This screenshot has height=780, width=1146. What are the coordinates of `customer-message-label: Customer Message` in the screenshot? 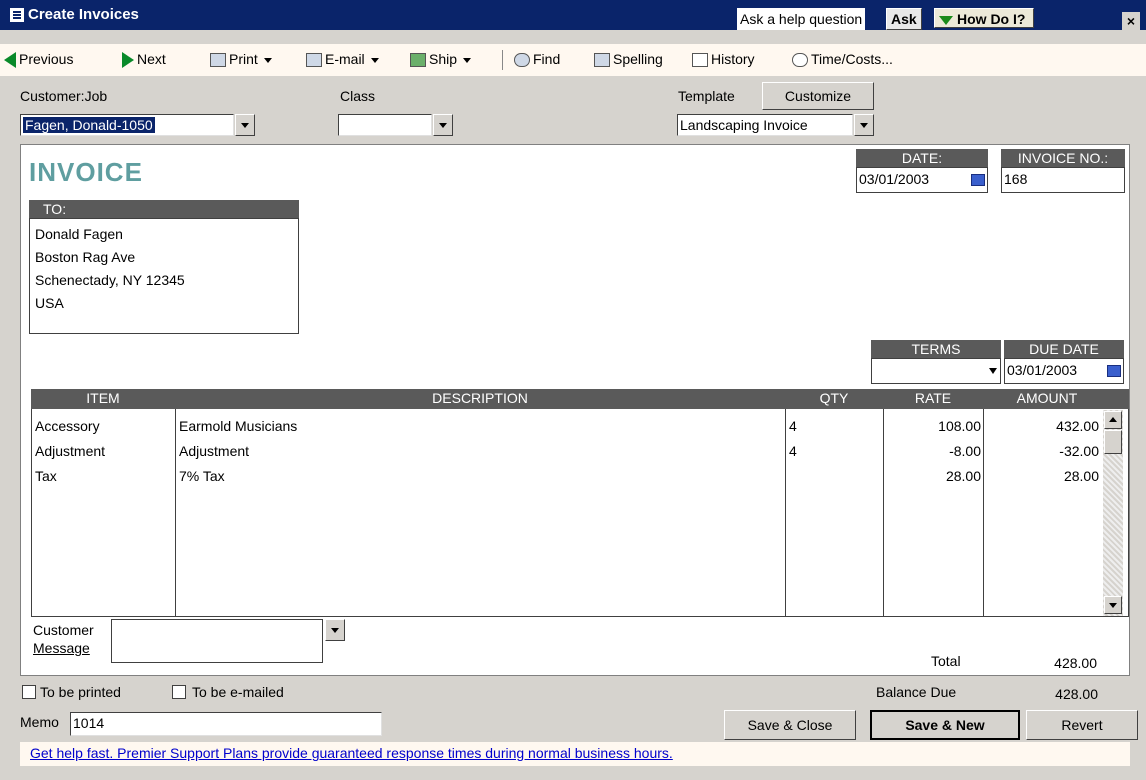 It's located at (63, 639).